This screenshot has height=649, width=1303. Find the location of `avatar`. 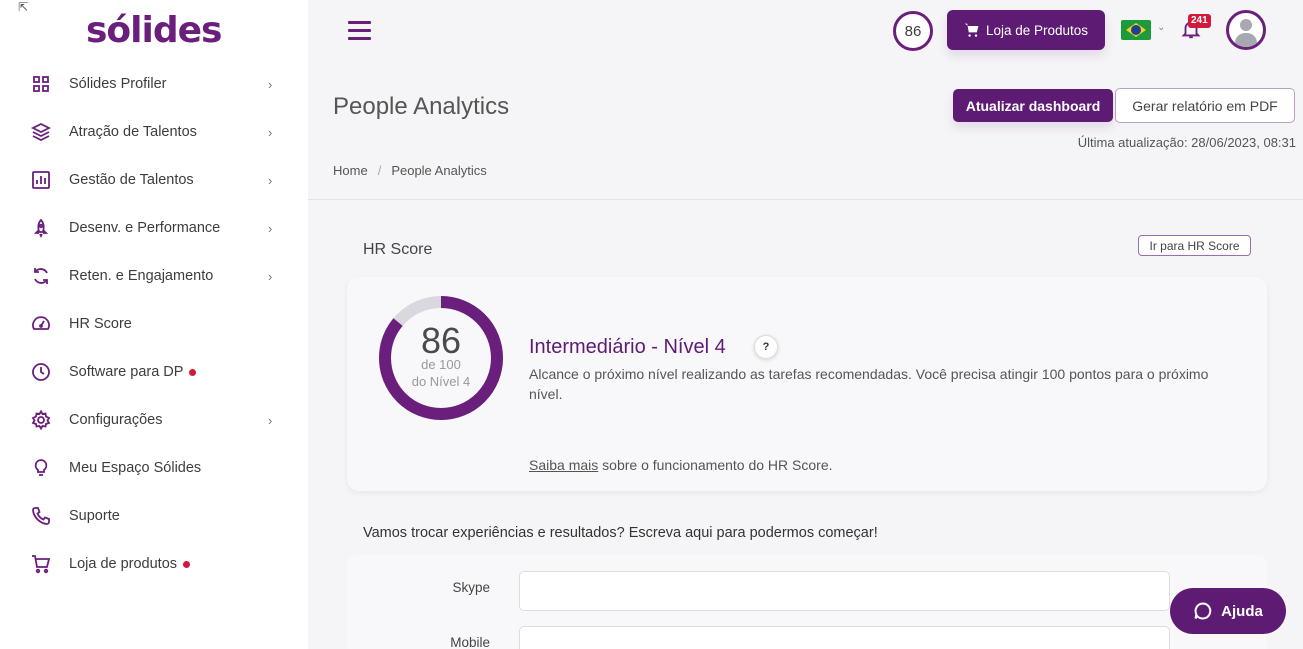

avatar is located at coordinates (1246, 30).